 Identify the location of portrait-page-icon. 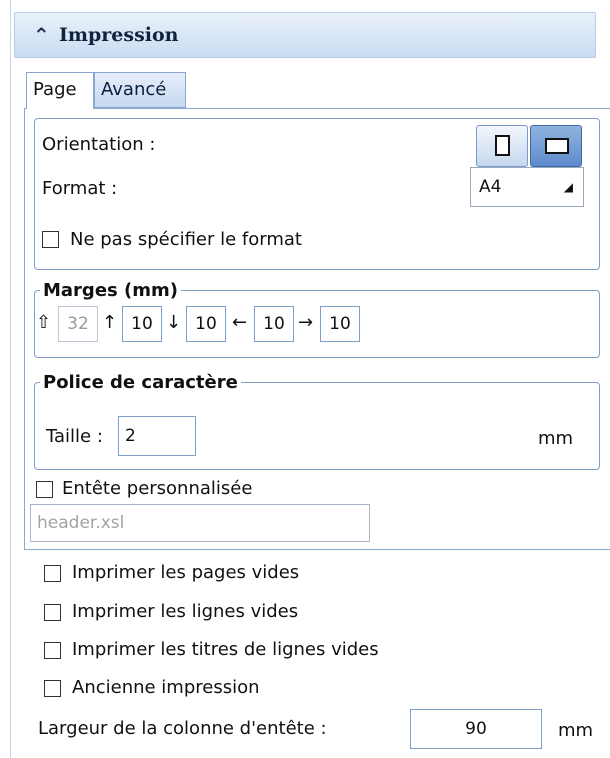
(502, 145).